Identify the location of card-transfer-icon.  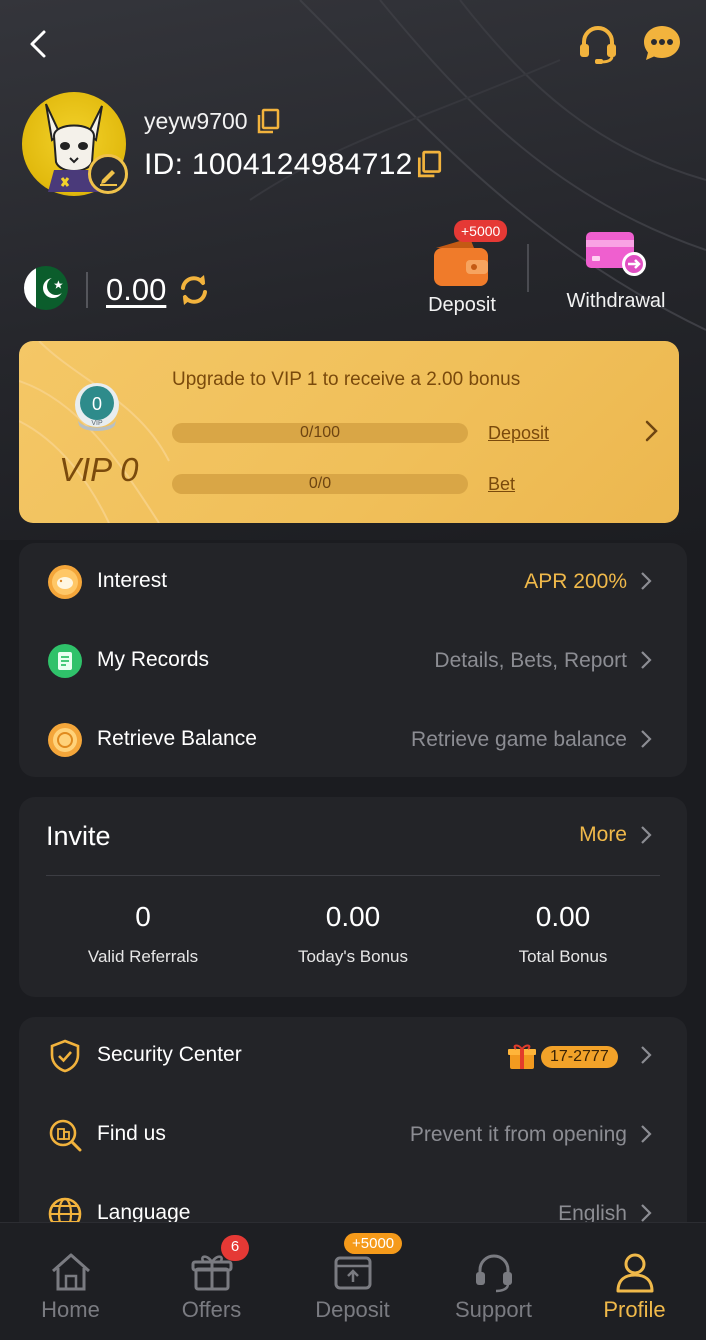
(616, 254).